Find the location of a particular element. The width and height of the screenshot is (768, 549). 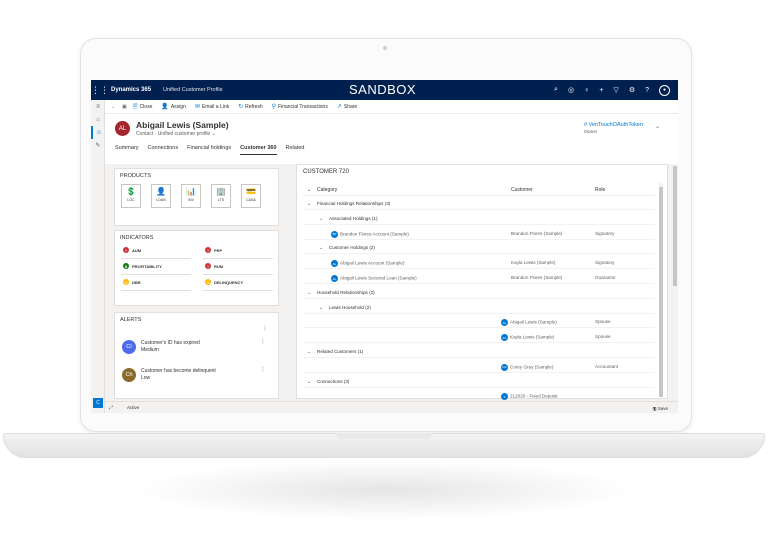

indicator-label: PEP is located at coordinates (218, 250).